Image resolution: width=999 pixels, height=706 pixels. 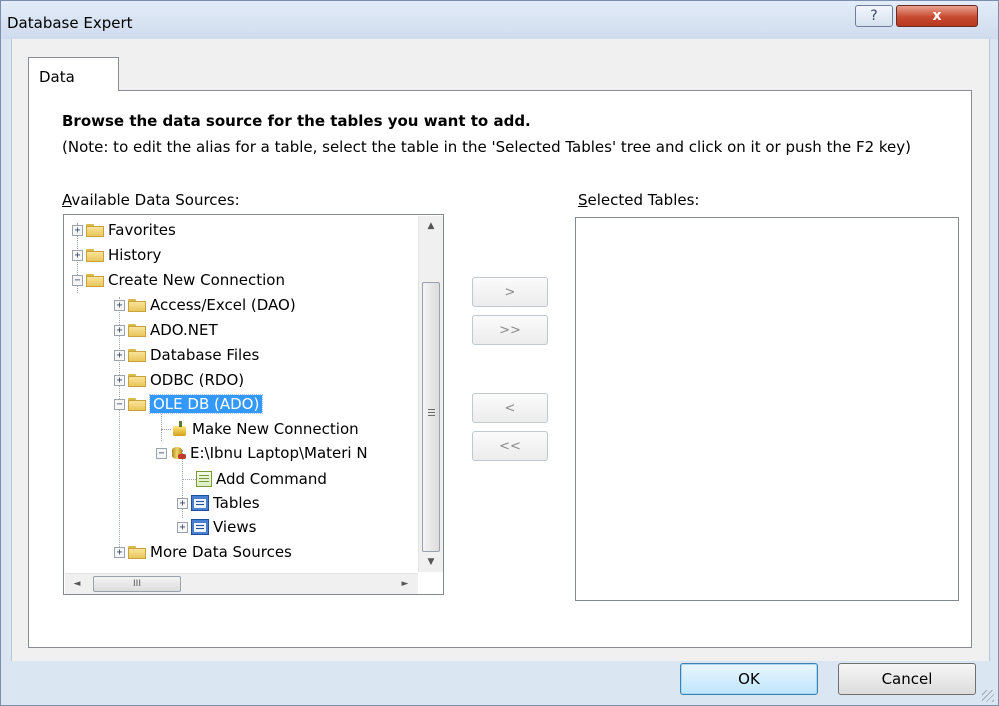 I want to click on tree-node-database-connection: − E:\Ibnu Laptop\Materi N, so click(x=262, y=453).